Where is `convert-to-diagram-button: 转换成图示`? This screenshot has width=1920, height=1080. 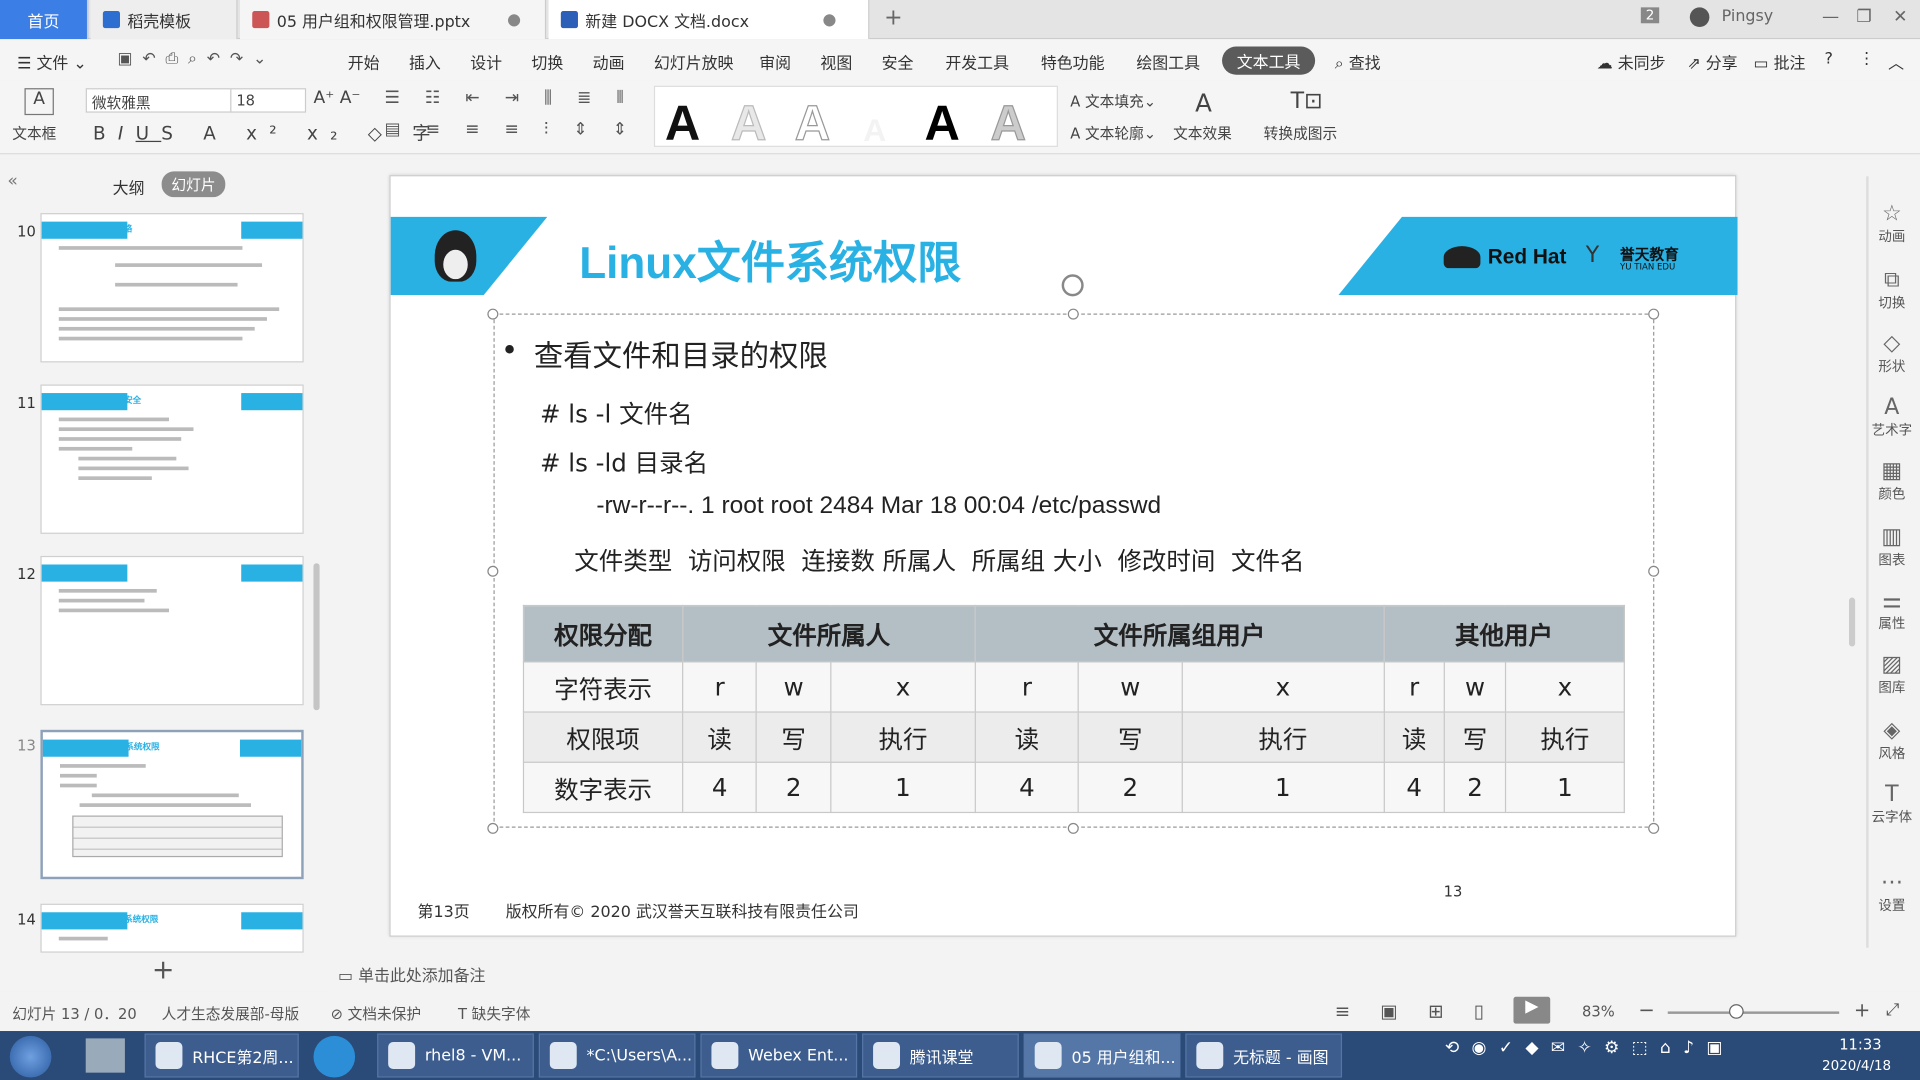
convert-to-diagram-button: 转换成图示 is located at coordinates (1300, 132).